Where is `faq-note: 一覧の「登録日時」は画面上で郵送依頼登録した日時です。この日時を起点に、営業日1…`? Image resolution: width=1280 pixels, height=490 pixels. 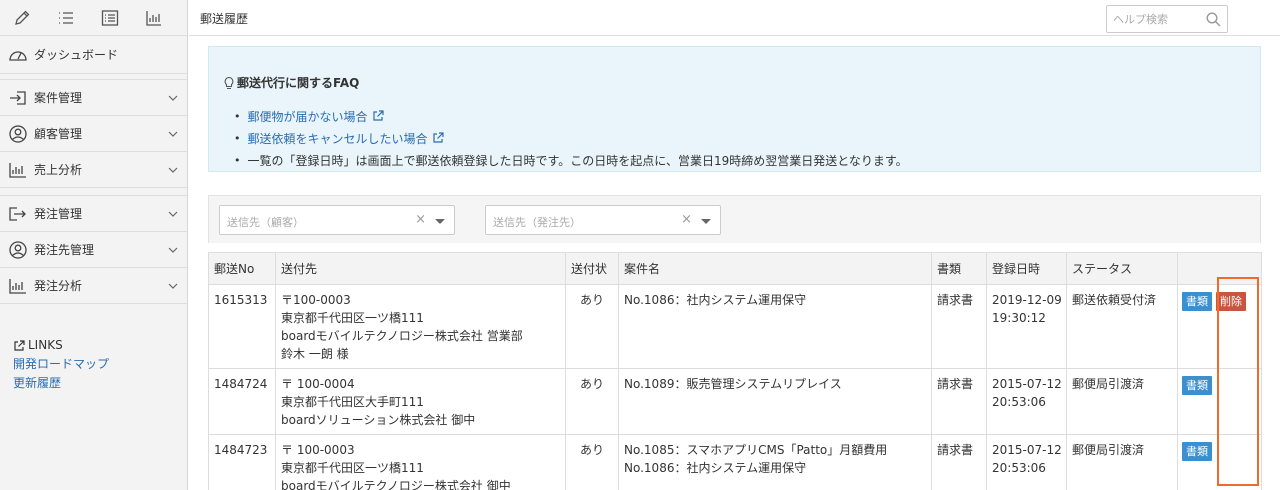
faq-note: 一覧の「登録日時」は画面上で郵送依頼登録した日時です。この日時を起点に、営業日1… is located at coordinates (577, 160).